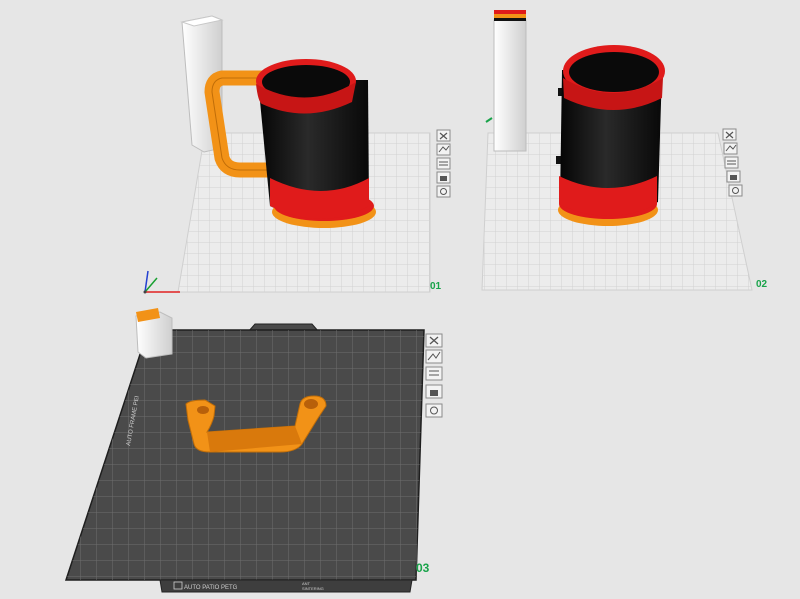 Image resolution: width=800 pixels, height=599 pixels. Describe the element at coordinates (313, 588) in the screenshot. I see `plate-03-bed-small-text-2: SINTERING` at that location.